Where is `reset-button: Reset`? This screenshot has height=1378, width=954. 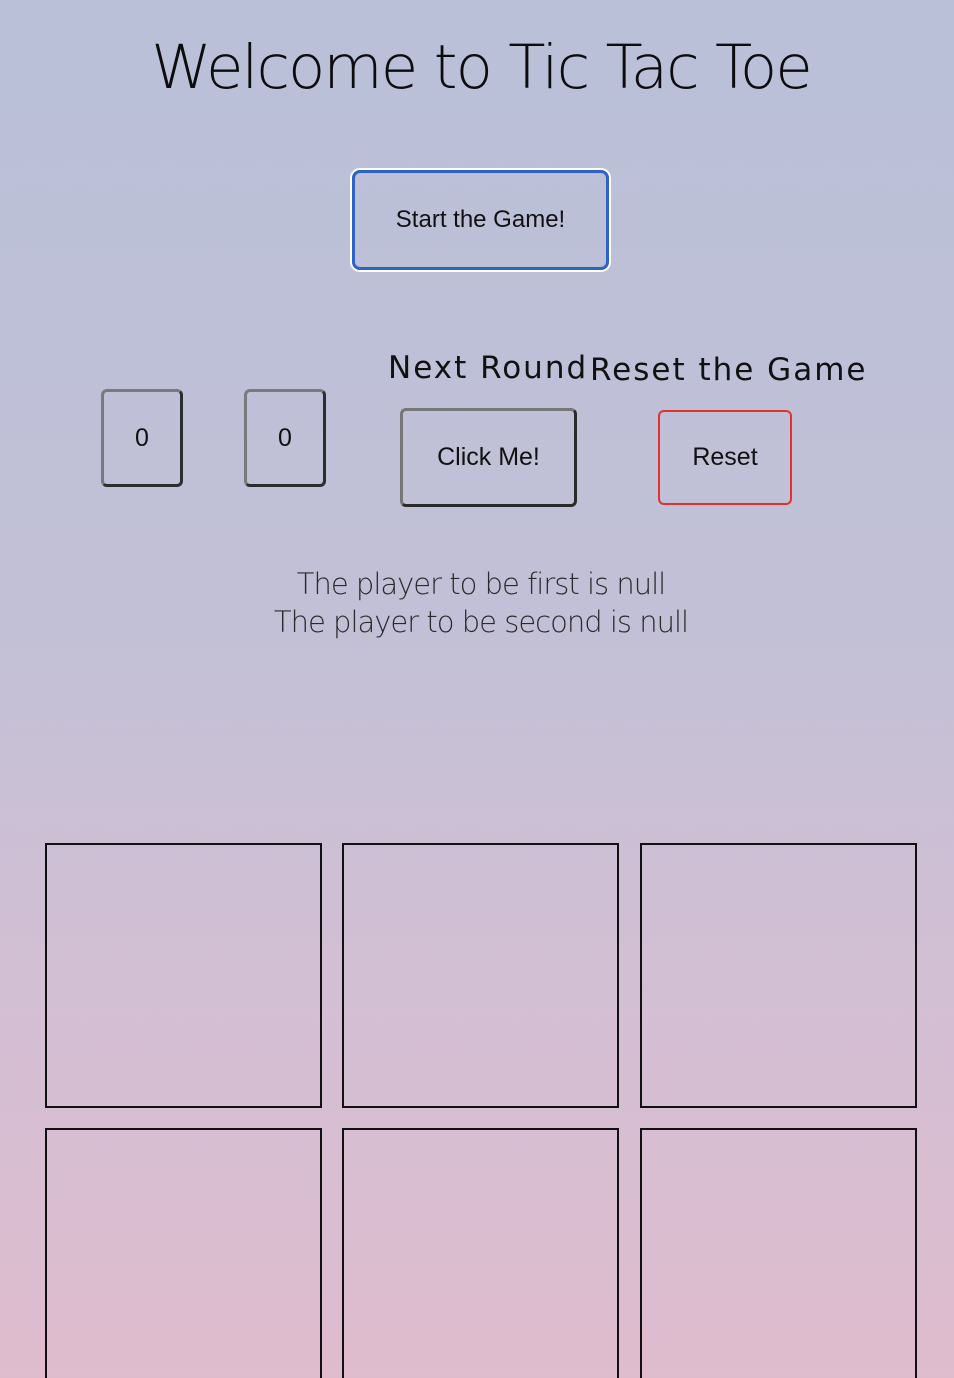
reset-button: Reset is located at coordinates (725, 457).